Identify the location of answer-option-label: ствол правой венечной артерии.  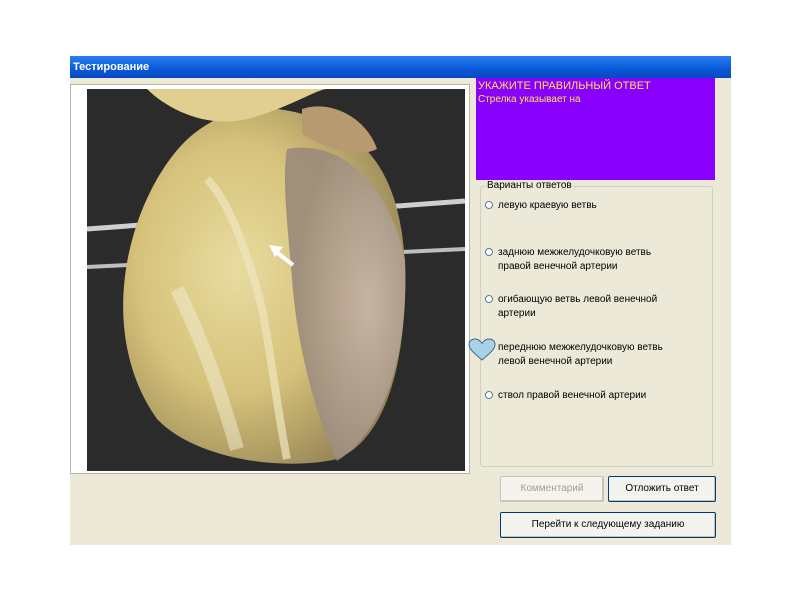
(572, 395).